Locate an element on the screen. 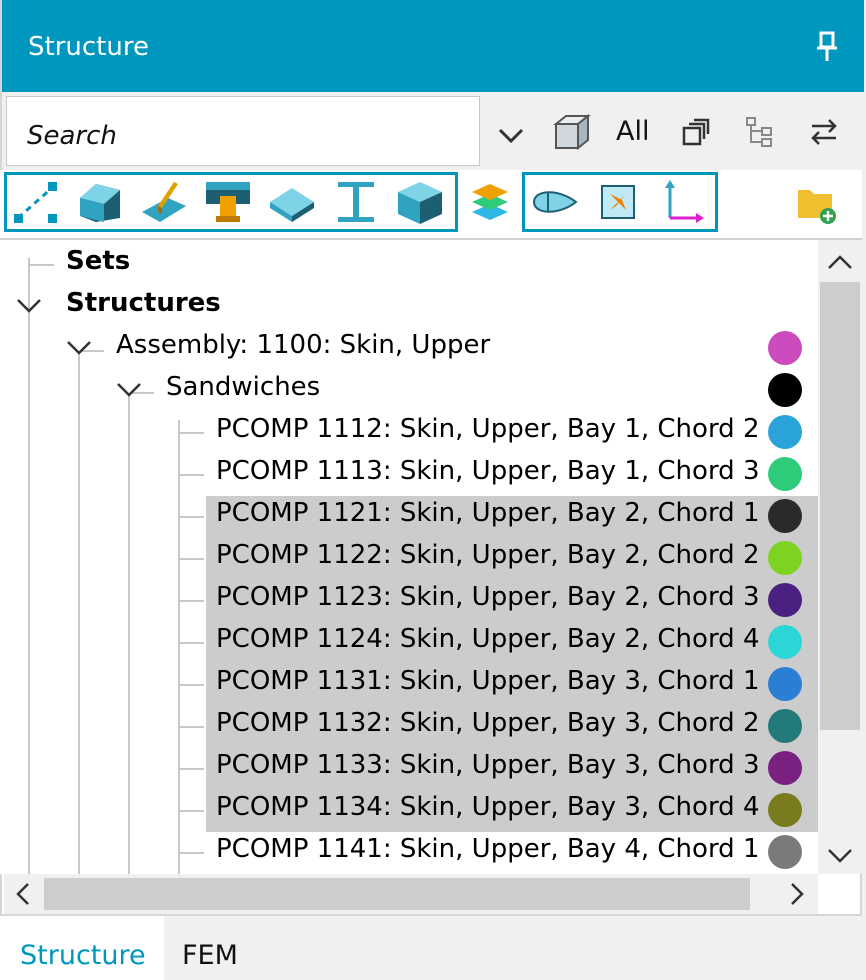 This screenshot has width=866, height=980. type-filter-toolbar is located at coordinates (431, 205).